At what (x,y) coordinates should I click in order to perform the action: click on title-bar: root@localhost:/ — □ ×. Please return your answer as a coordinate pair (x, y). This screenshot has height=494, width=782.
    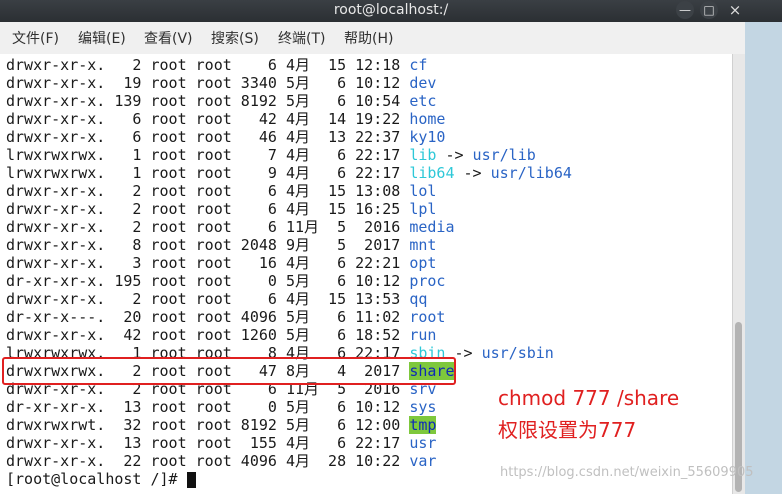
    Looking at the image, I should click on (391, 11).